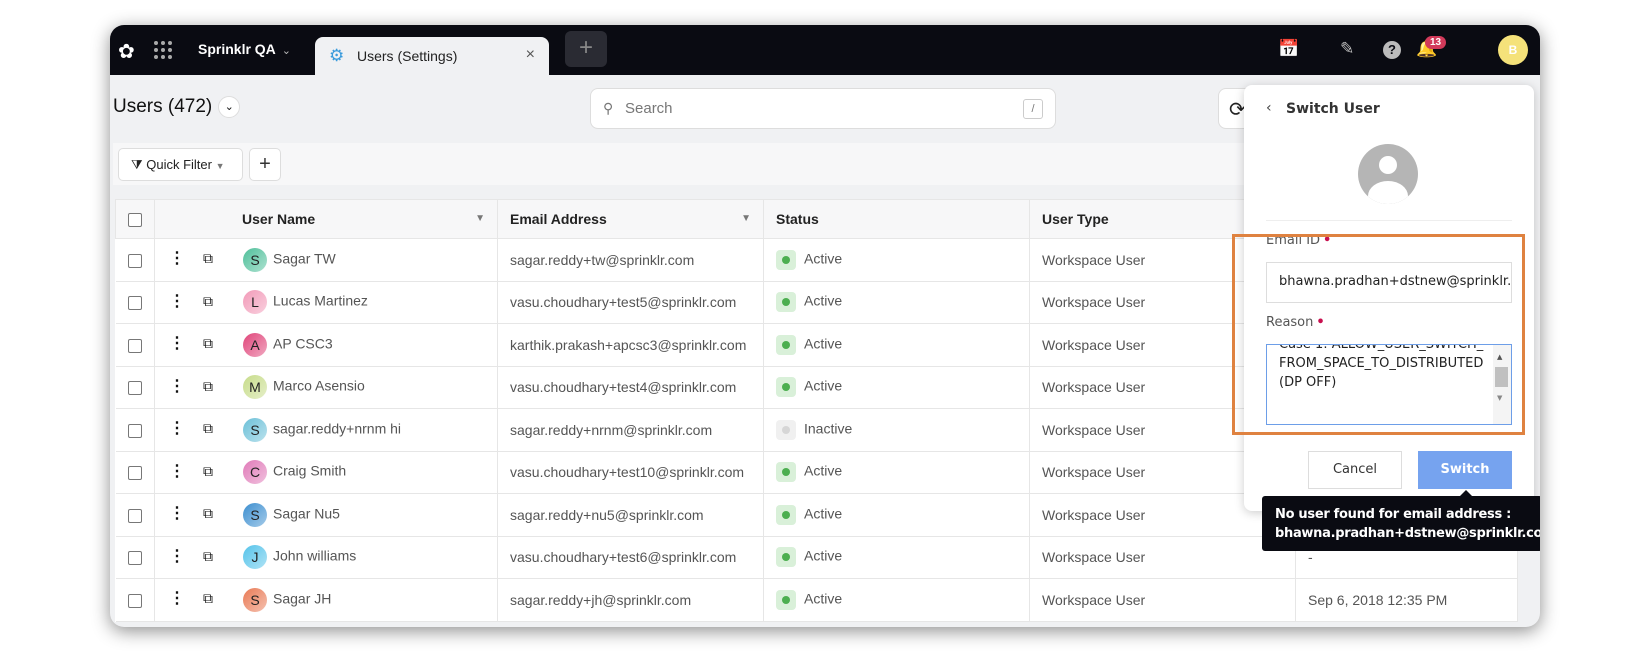  Describe the element at coordinates (1162, 557) in the screenshot. I see `user-type-cell: Workspace User` at that location.